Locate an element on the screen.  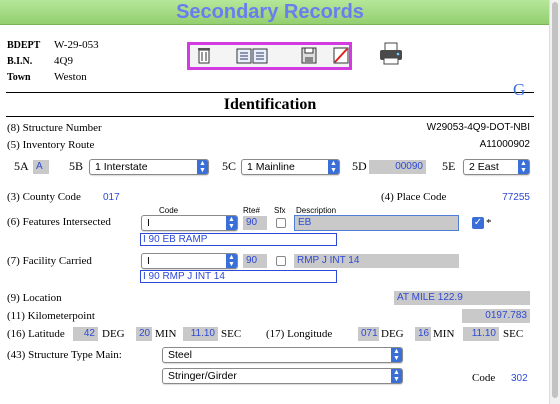
route-5b-value: 1 Interstate is located at coordinates (121, 167).